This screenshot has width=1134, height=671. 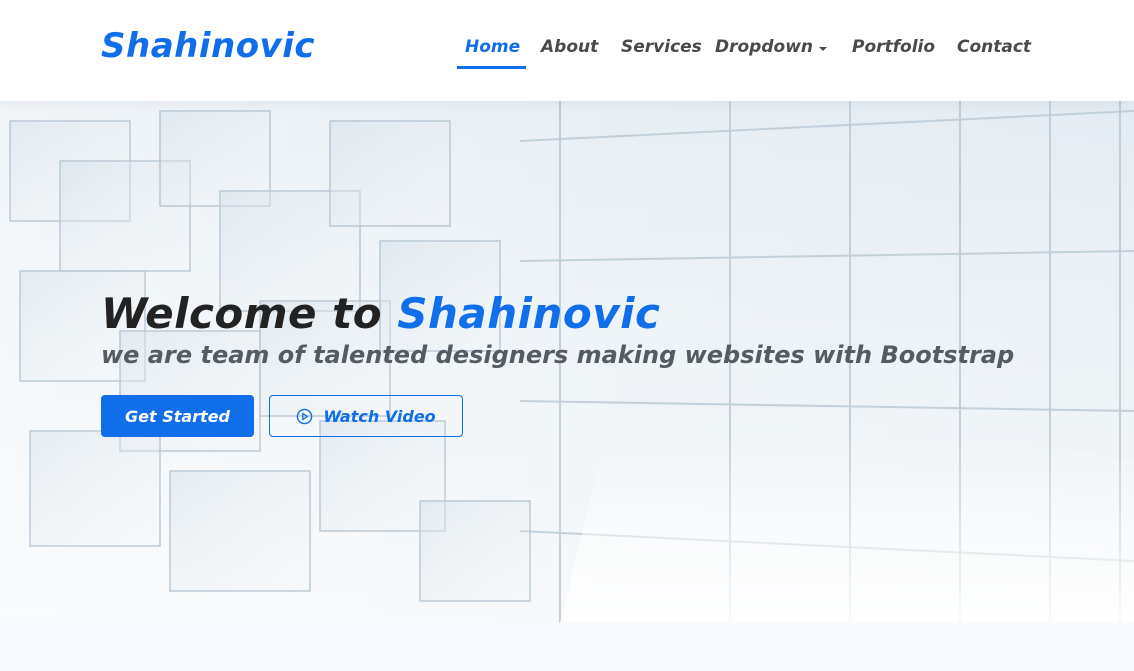 I want to click on next-section-edge, so click(x=567, y=647).